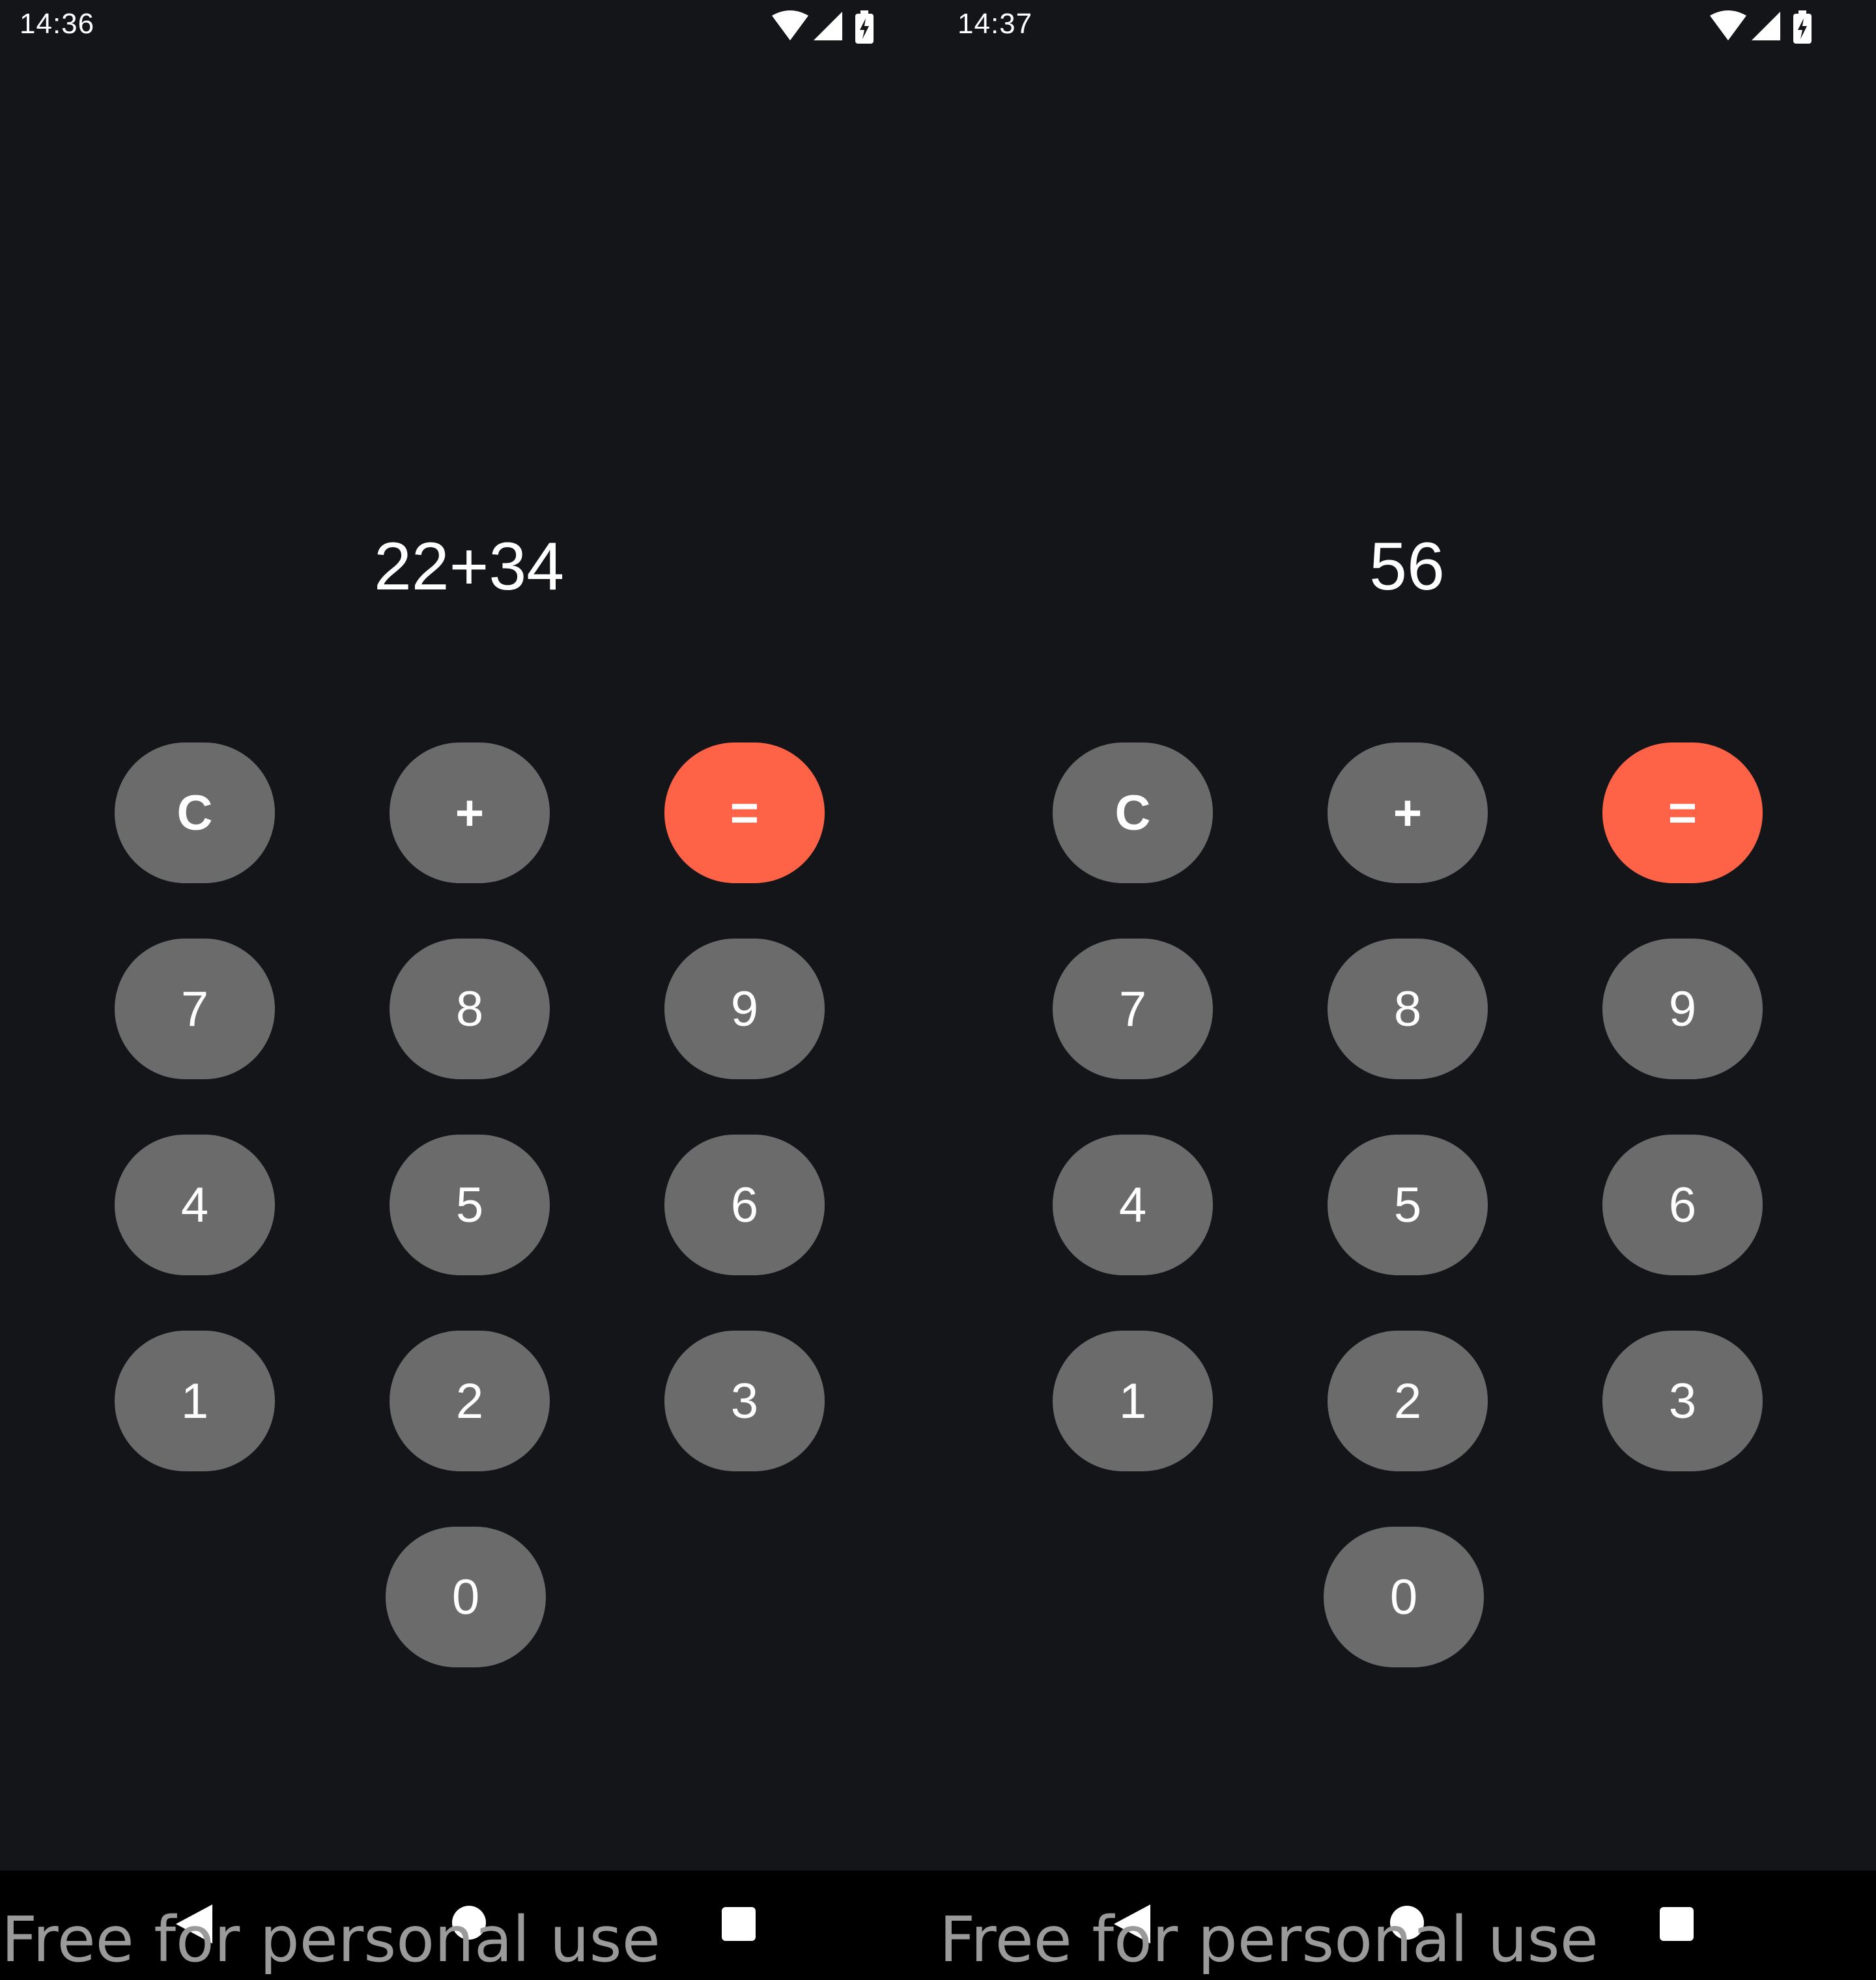 The height and width of the screenshot is (1980, 1876). I want to click on calculator-display: 22+34, so click(469, 566).